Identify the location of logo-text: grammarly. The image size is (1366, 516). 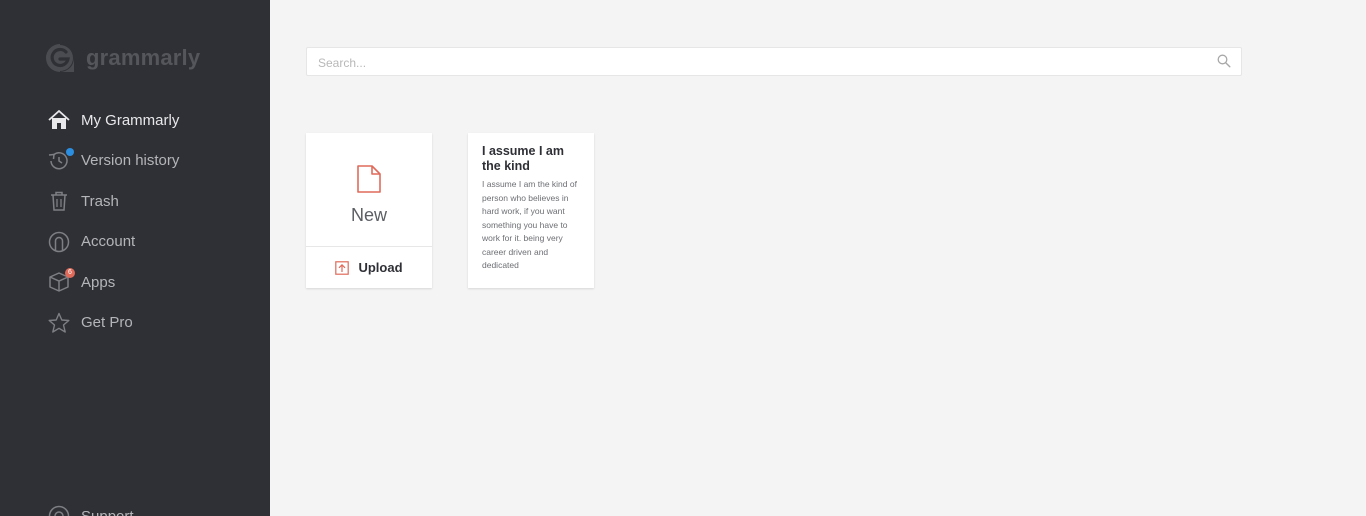
(143, 57).